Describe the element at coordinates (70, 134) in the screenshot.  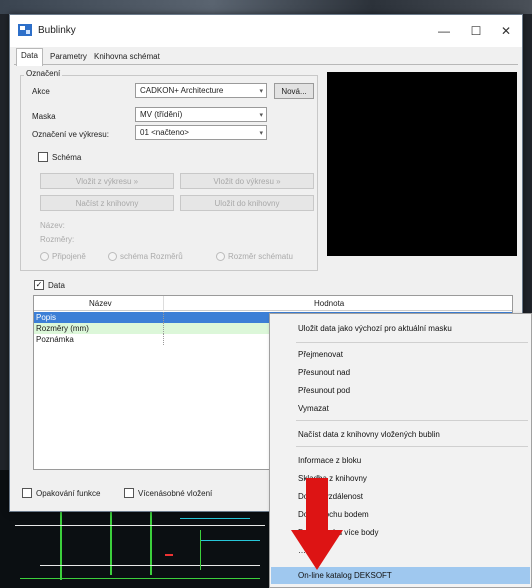
I see `drawing-designation-label: Označení ve výkresu:` at that location.